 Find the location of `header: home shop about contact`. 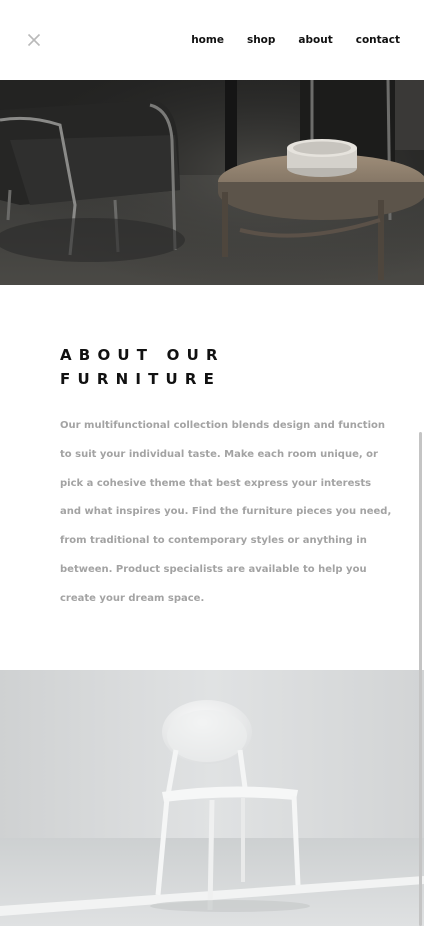

header: home shop about contact is located at coordinates (212, 40).